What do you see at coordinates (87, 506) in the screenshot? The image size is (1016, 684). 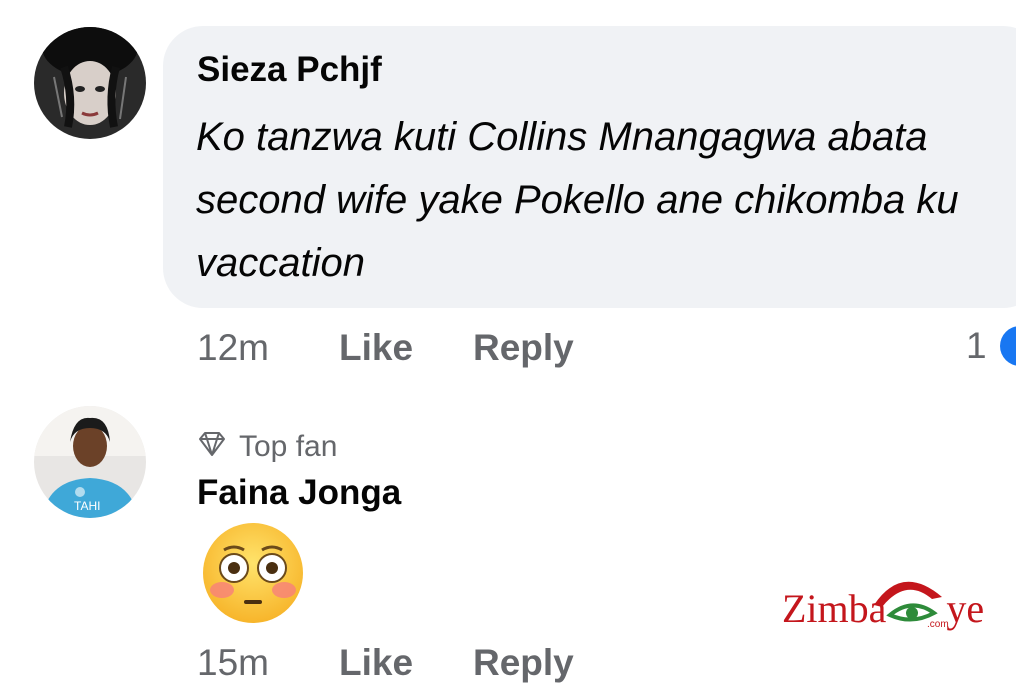 I see `svg-text: TAHI` at bounding box center [87, 506].